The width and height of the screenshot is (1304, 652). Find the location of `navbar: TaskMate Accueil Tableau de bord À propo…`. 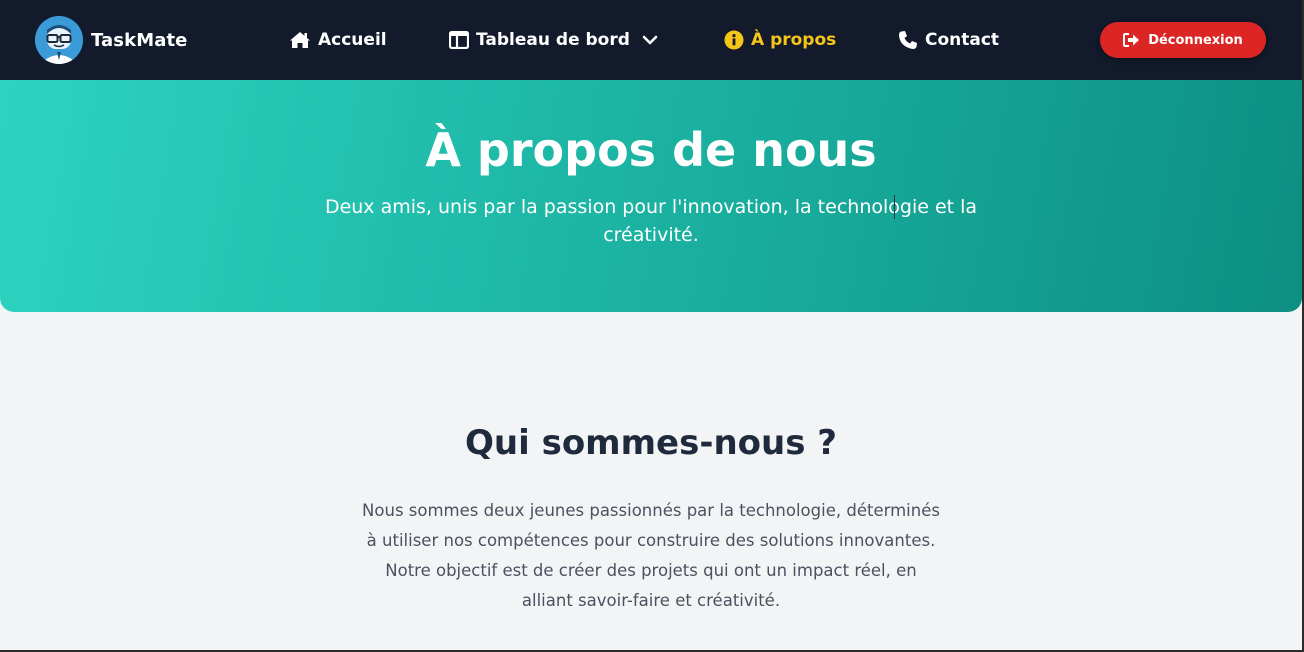

navbar: TaskMate Accueil Tableau de bord À propo… is located at coordinates (652, 40).